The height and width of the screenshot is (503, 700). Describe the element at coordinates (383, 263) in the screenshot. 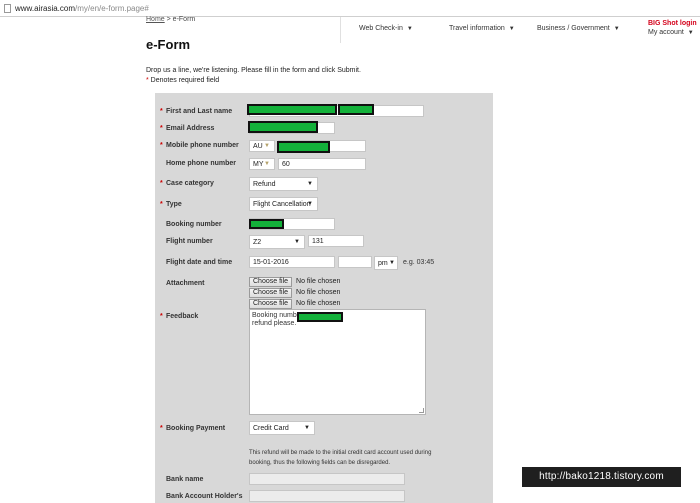

I see `ampm-value: pm` at that location.